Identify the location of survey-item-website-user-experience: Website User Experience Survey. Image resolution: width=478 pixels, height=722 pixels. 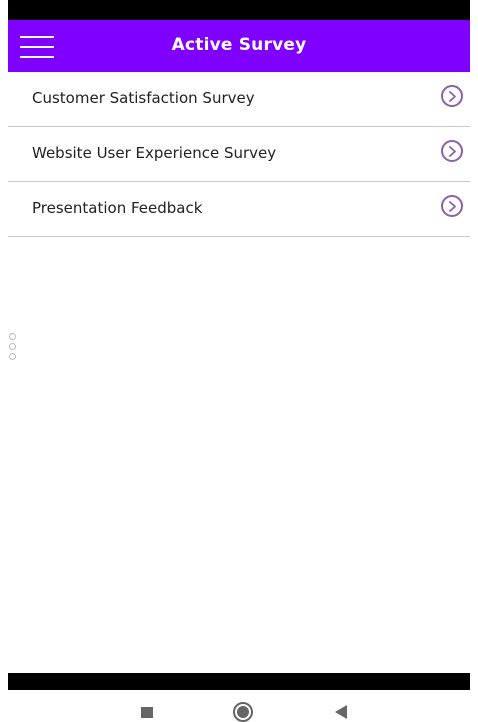
(239, 154).